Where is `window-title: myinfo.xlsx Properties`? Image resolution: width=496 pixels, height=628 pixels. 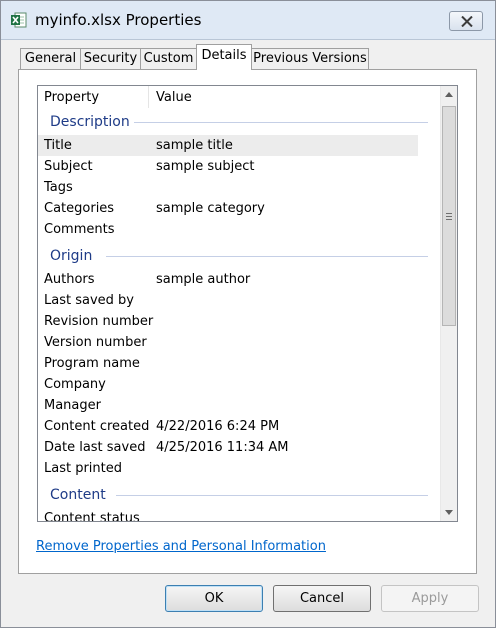 window-title: myinfo.xlsx Properties is located at coordinates (118, 20).